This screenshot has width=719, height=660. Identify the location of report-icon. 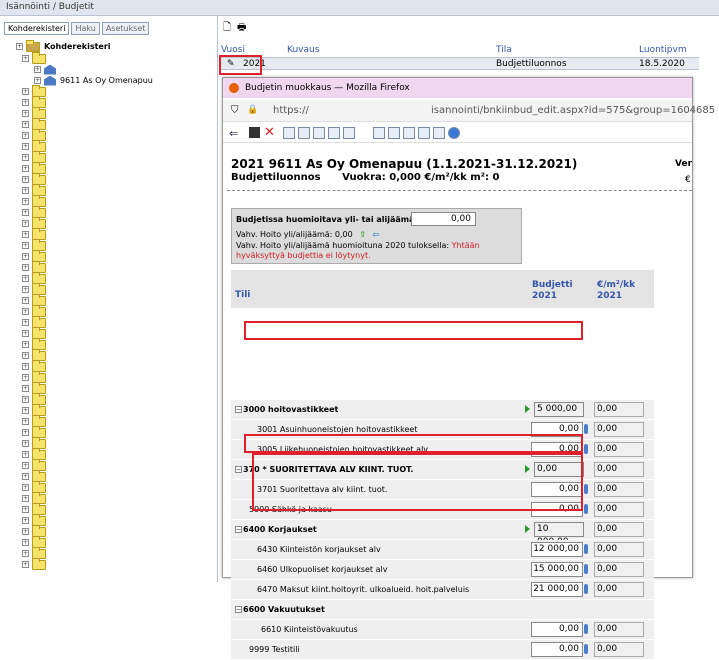
(334, 133).